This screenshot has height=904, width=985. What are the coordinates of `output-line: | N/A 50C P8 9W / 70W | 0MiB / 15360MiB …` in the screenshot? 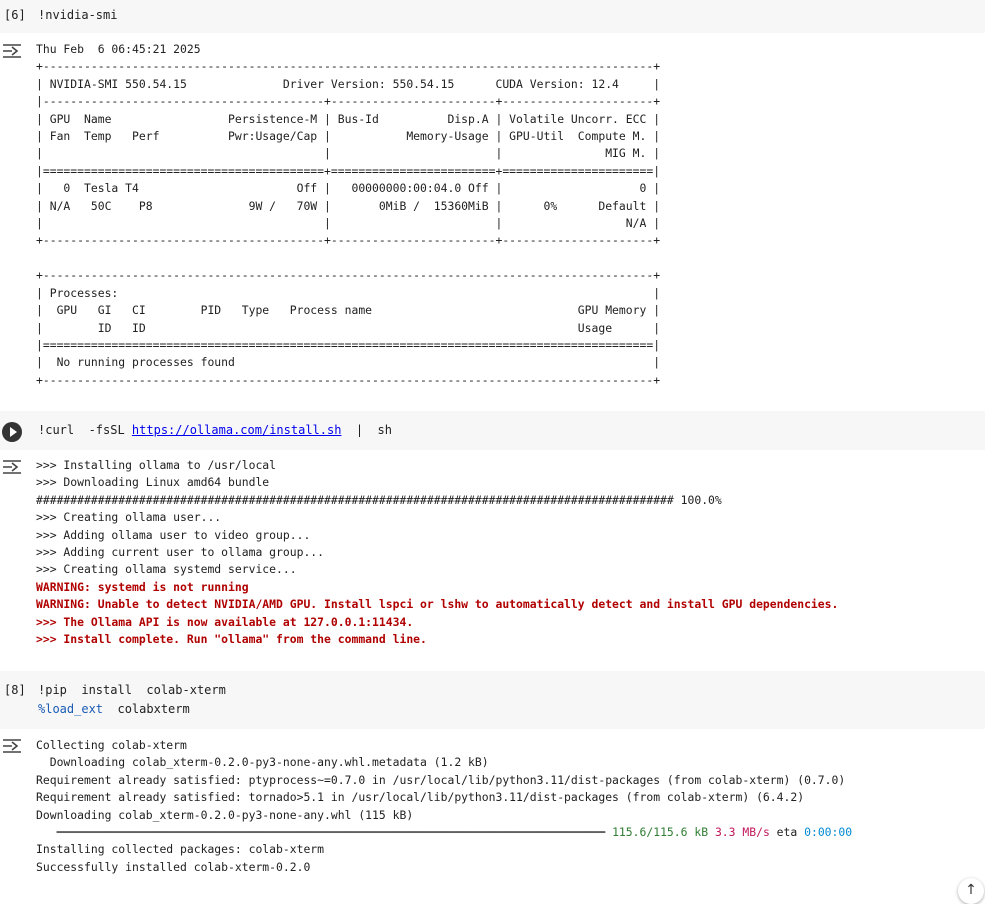 It's located at (348, 205).